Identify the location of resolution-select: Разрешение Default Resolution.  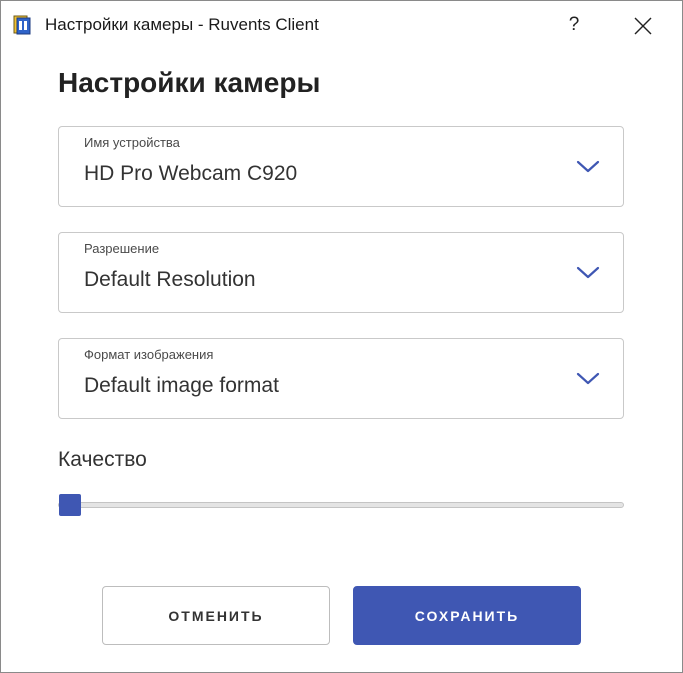
(341, 272).